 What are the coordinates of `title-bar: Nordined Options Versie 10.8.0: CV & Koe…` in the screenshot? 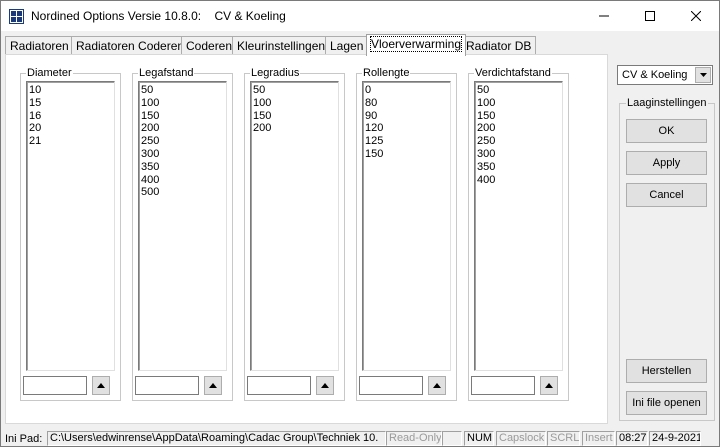 It's located at (360, 16).